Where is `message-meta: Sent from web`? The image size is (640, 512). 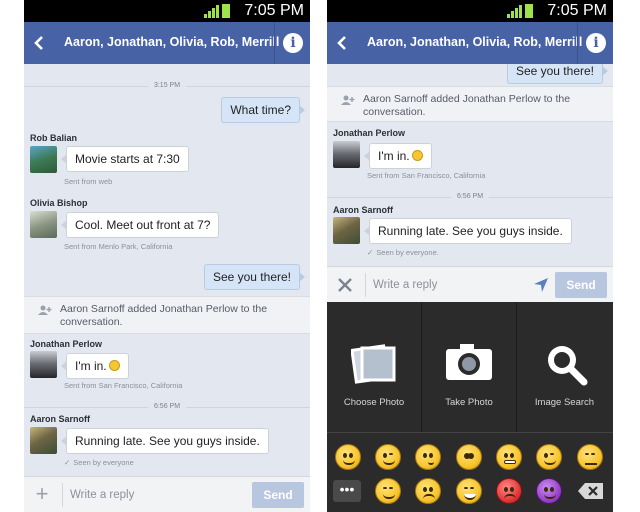 message-meta: Sent from web is located at coordinates (88, 181).